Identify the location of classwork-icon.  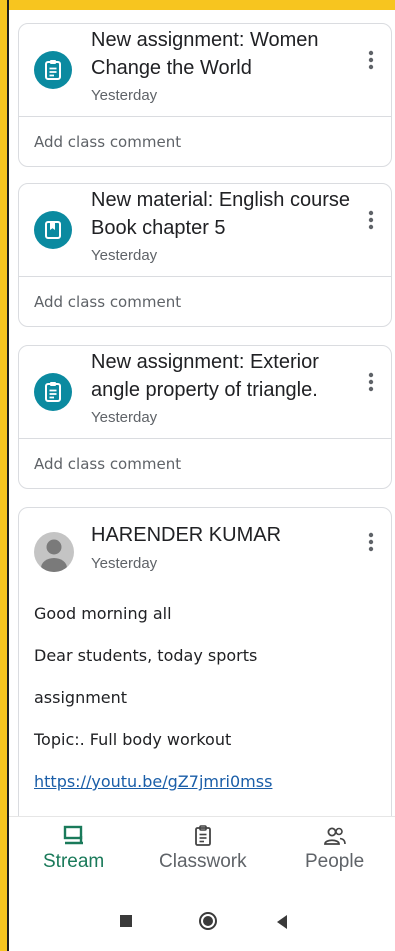
(202, 835).